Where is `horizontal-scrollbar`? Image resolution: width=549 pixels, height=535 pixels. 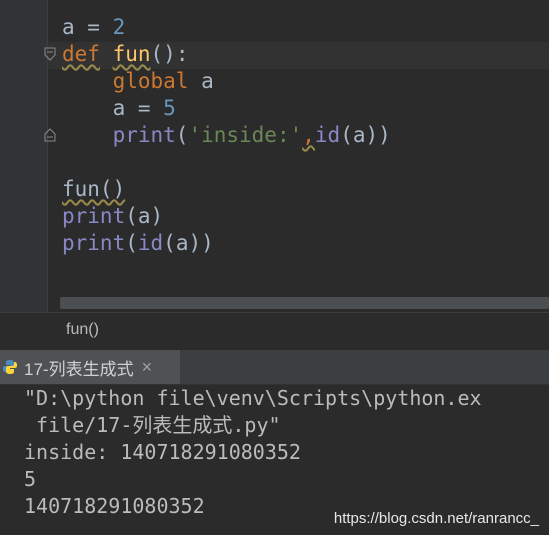 horizontal-scrollbar is located at coordinates (304, 303).